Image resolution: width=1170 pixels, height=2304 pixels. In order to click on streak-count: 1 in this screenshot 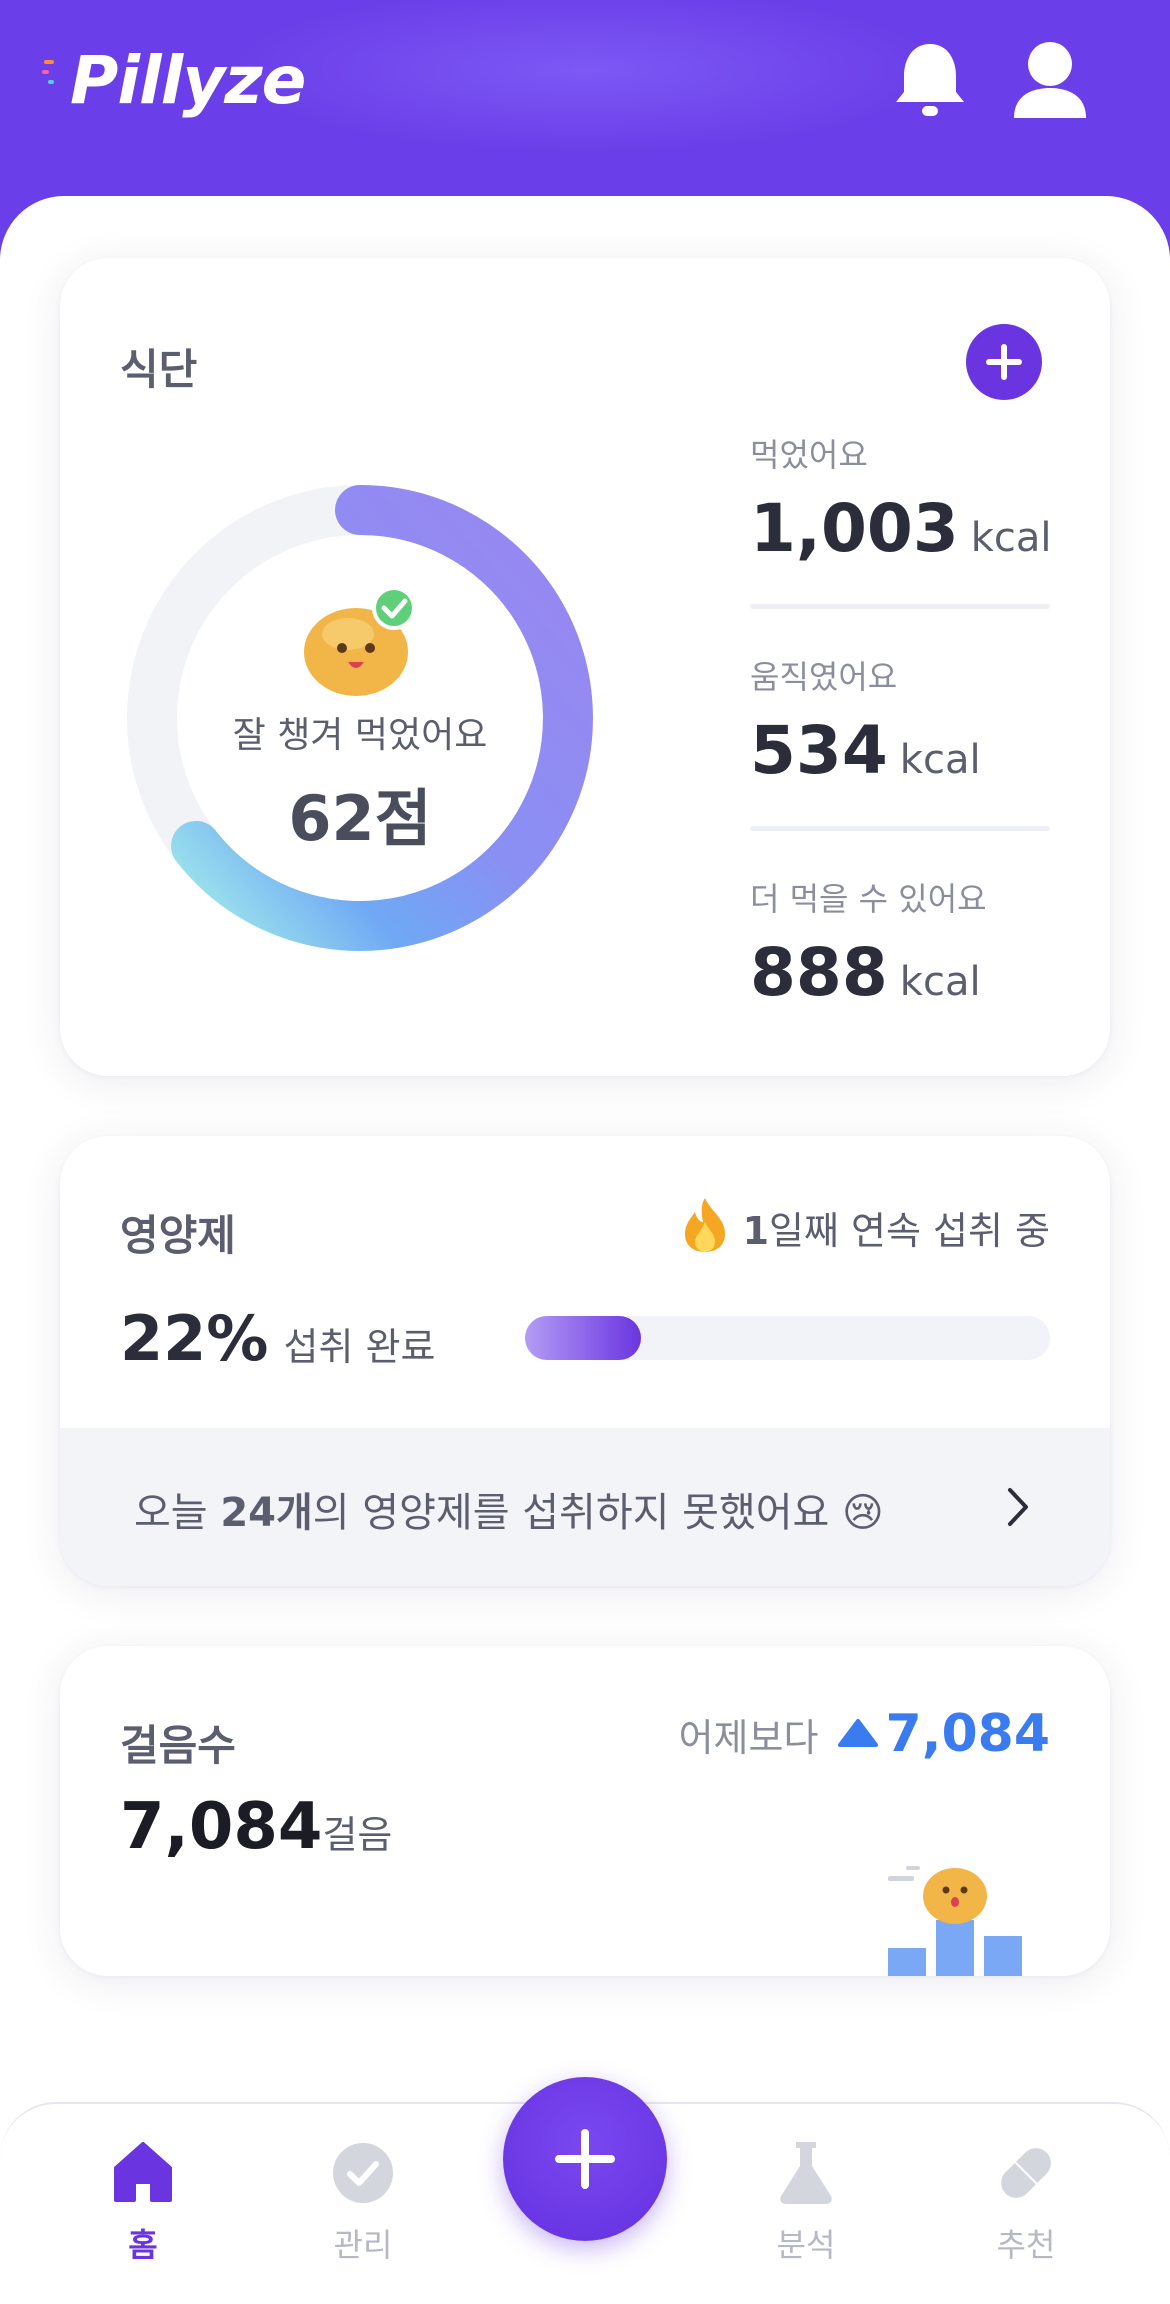, I will do `click(756, 1231)`.